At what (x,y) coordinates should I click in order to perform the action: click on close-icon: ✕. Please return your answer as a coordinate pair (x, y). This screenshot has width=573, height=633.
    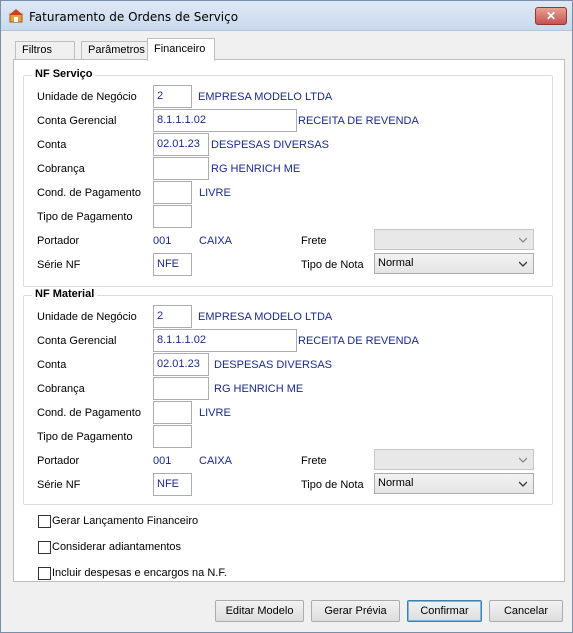
    Looking at the image, I should click on (551, 16).